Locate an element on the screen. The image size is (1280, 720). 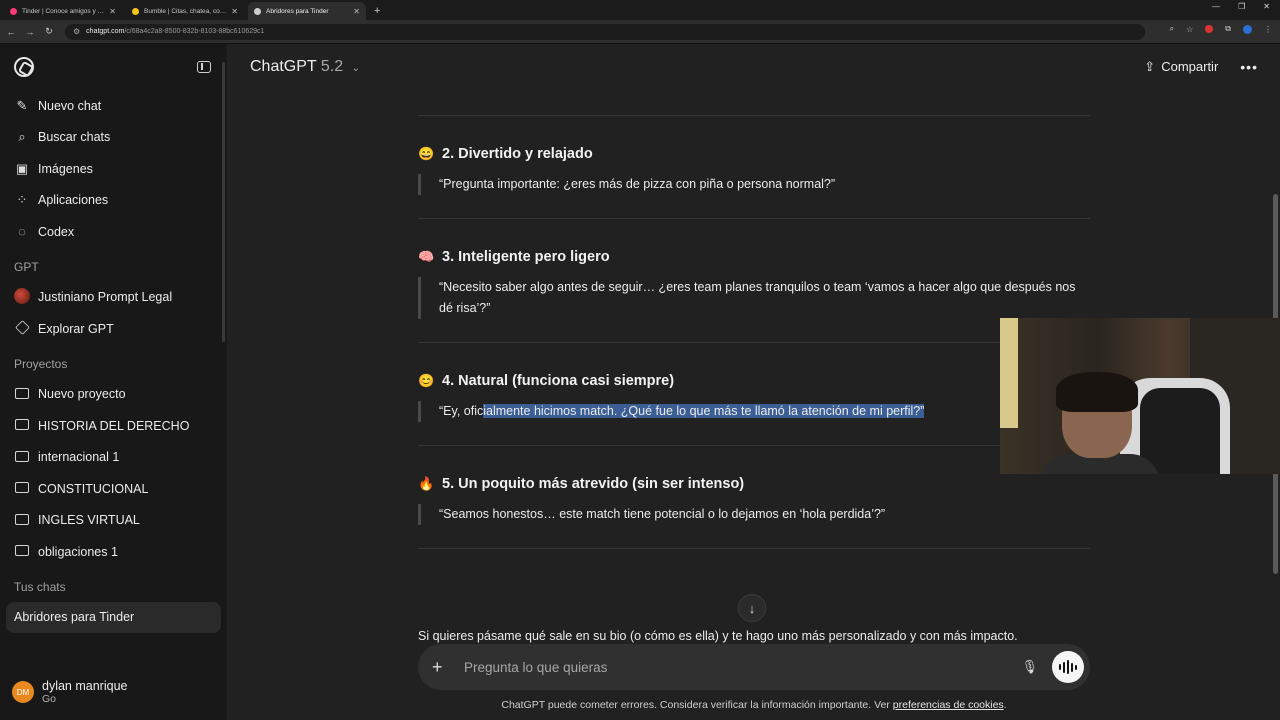
gpt-avatar-icon is located at coordinates (22, 295).